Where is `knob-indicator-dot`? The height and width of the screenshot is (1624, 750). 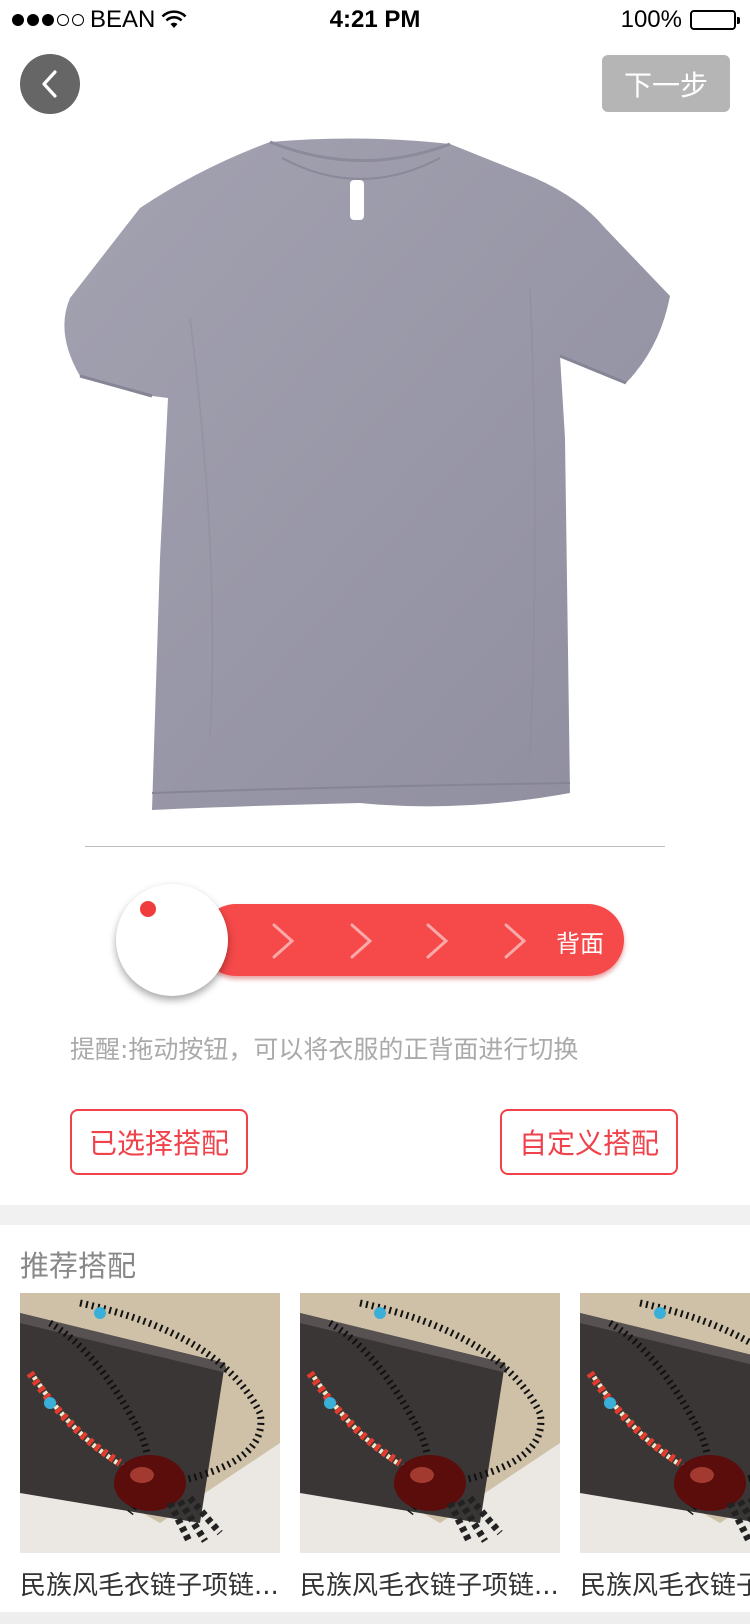
knob-indicator-dot is located at coordinates (148, 909).